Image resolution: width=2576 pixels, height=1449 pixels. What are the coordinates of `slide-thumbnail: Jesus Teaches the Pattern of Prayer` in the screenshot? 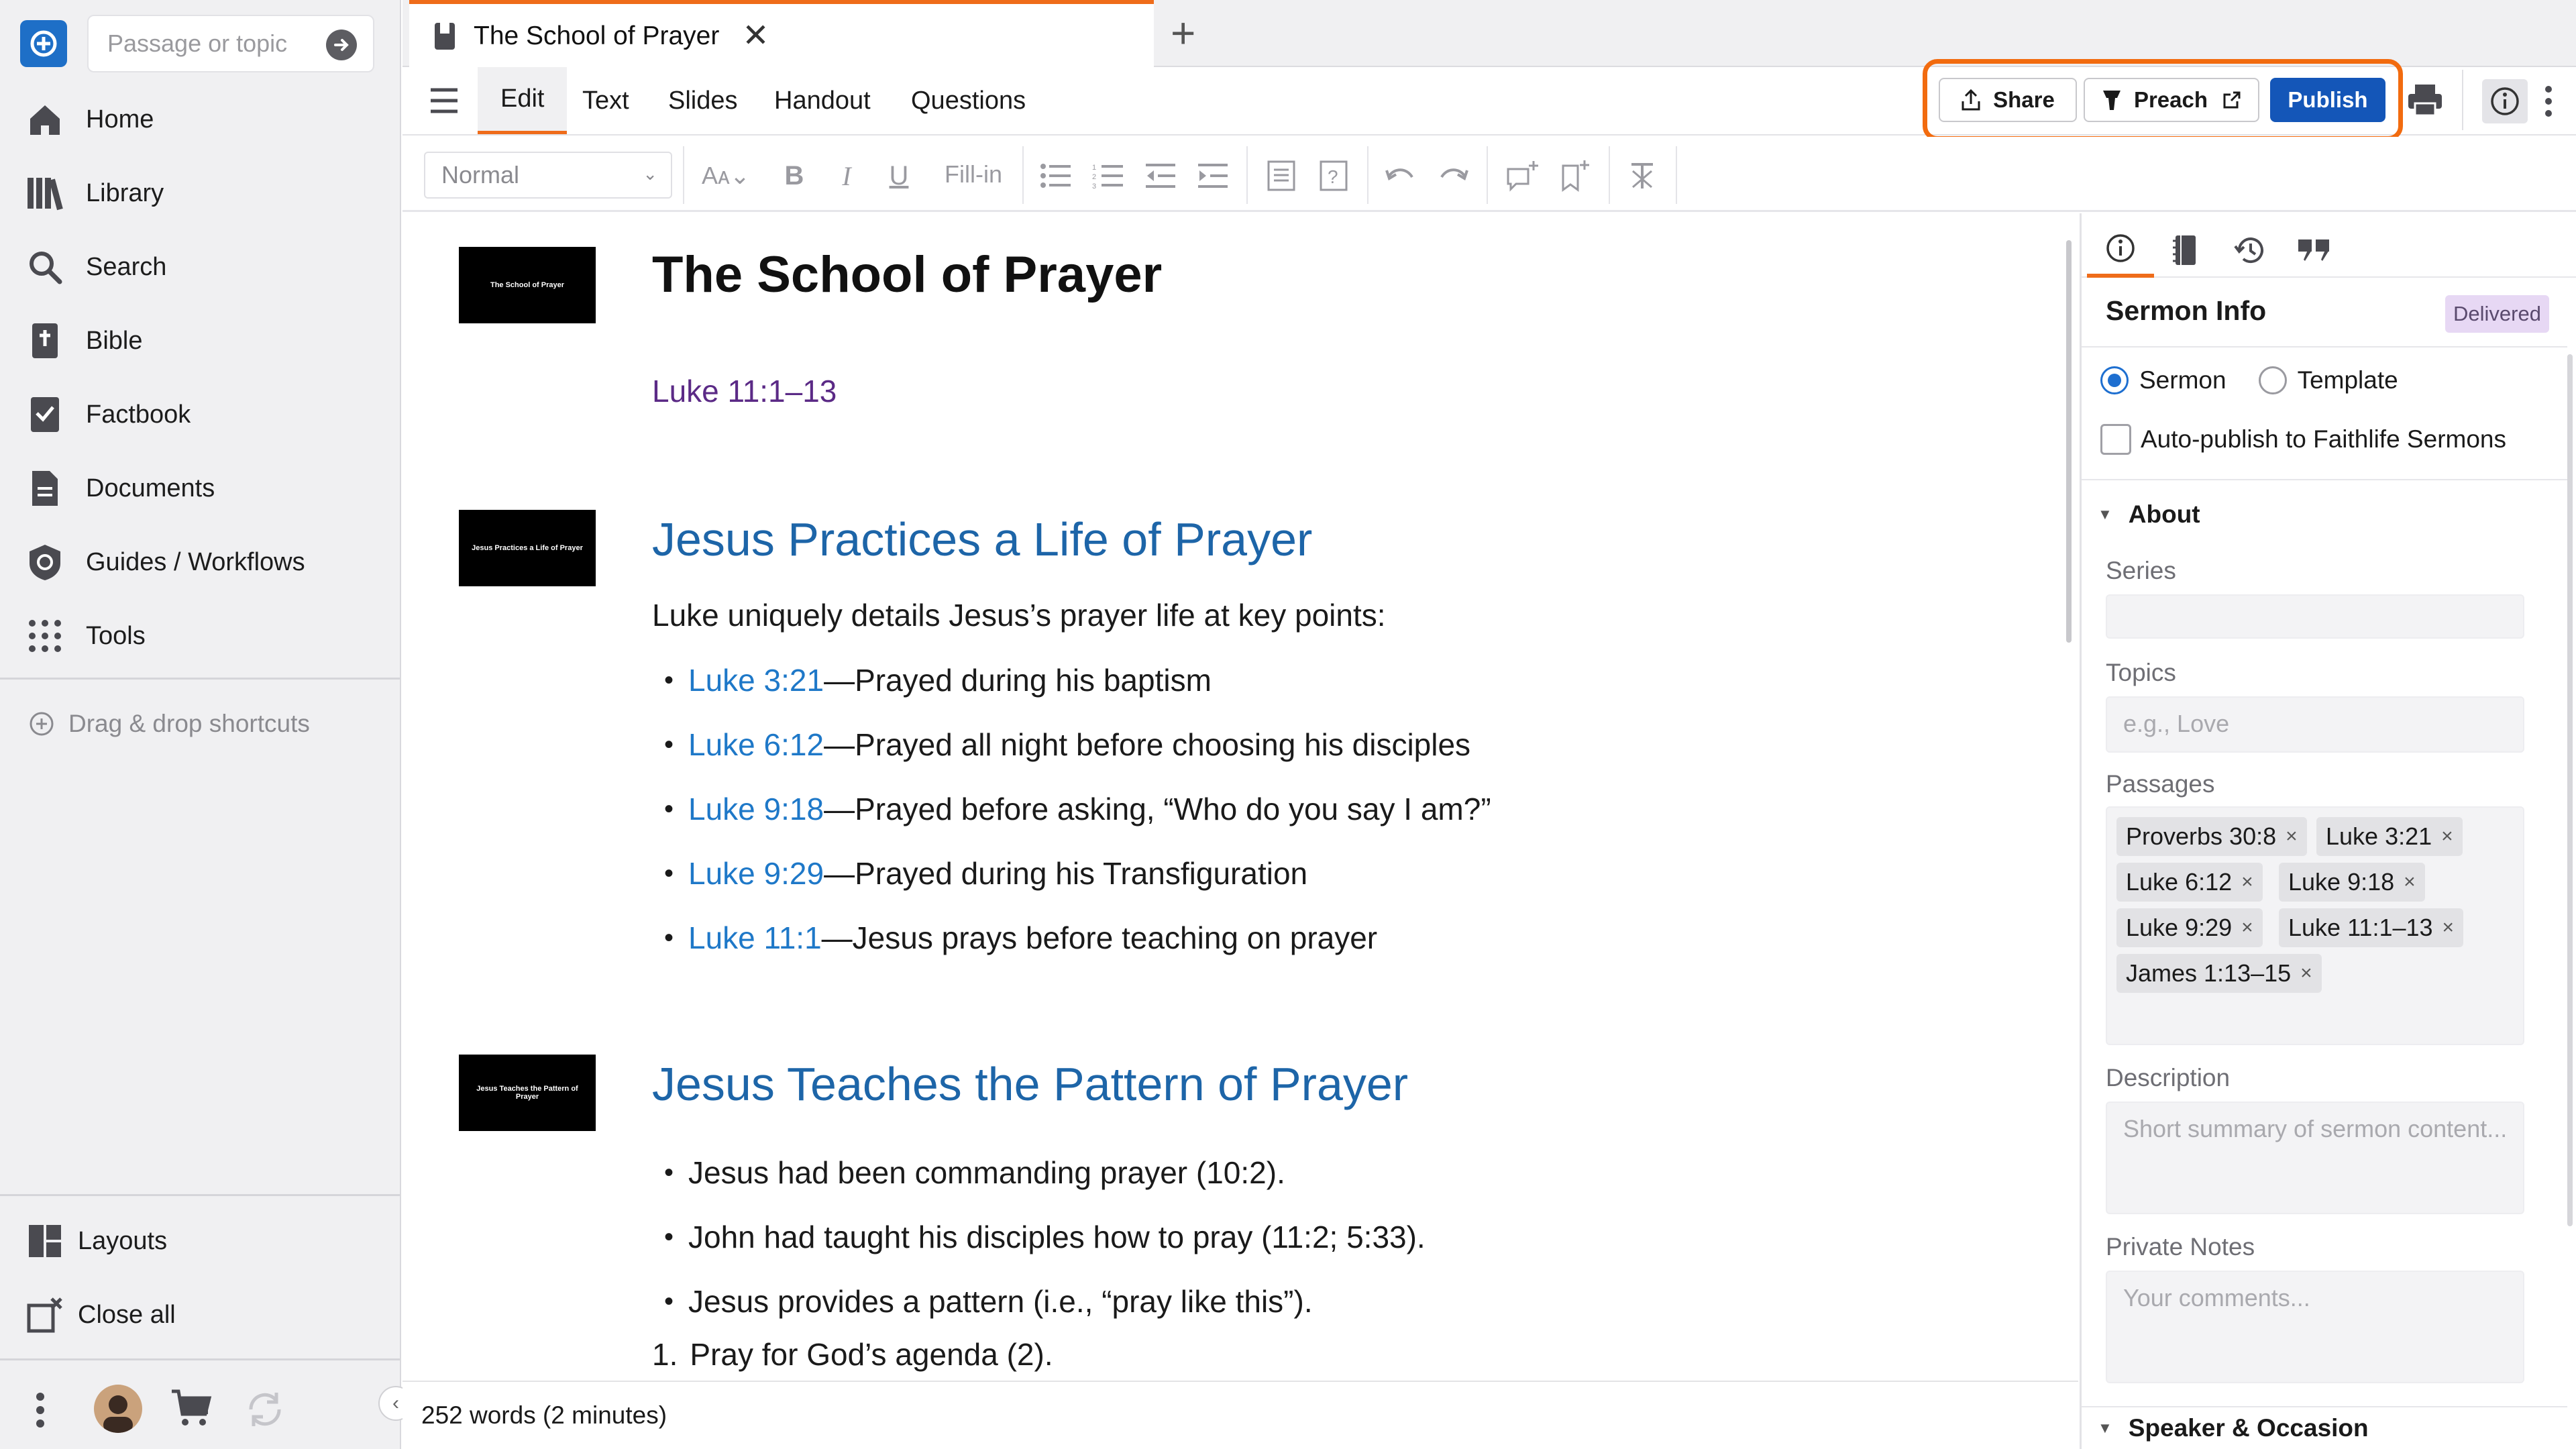 It's located at (527, 1093).